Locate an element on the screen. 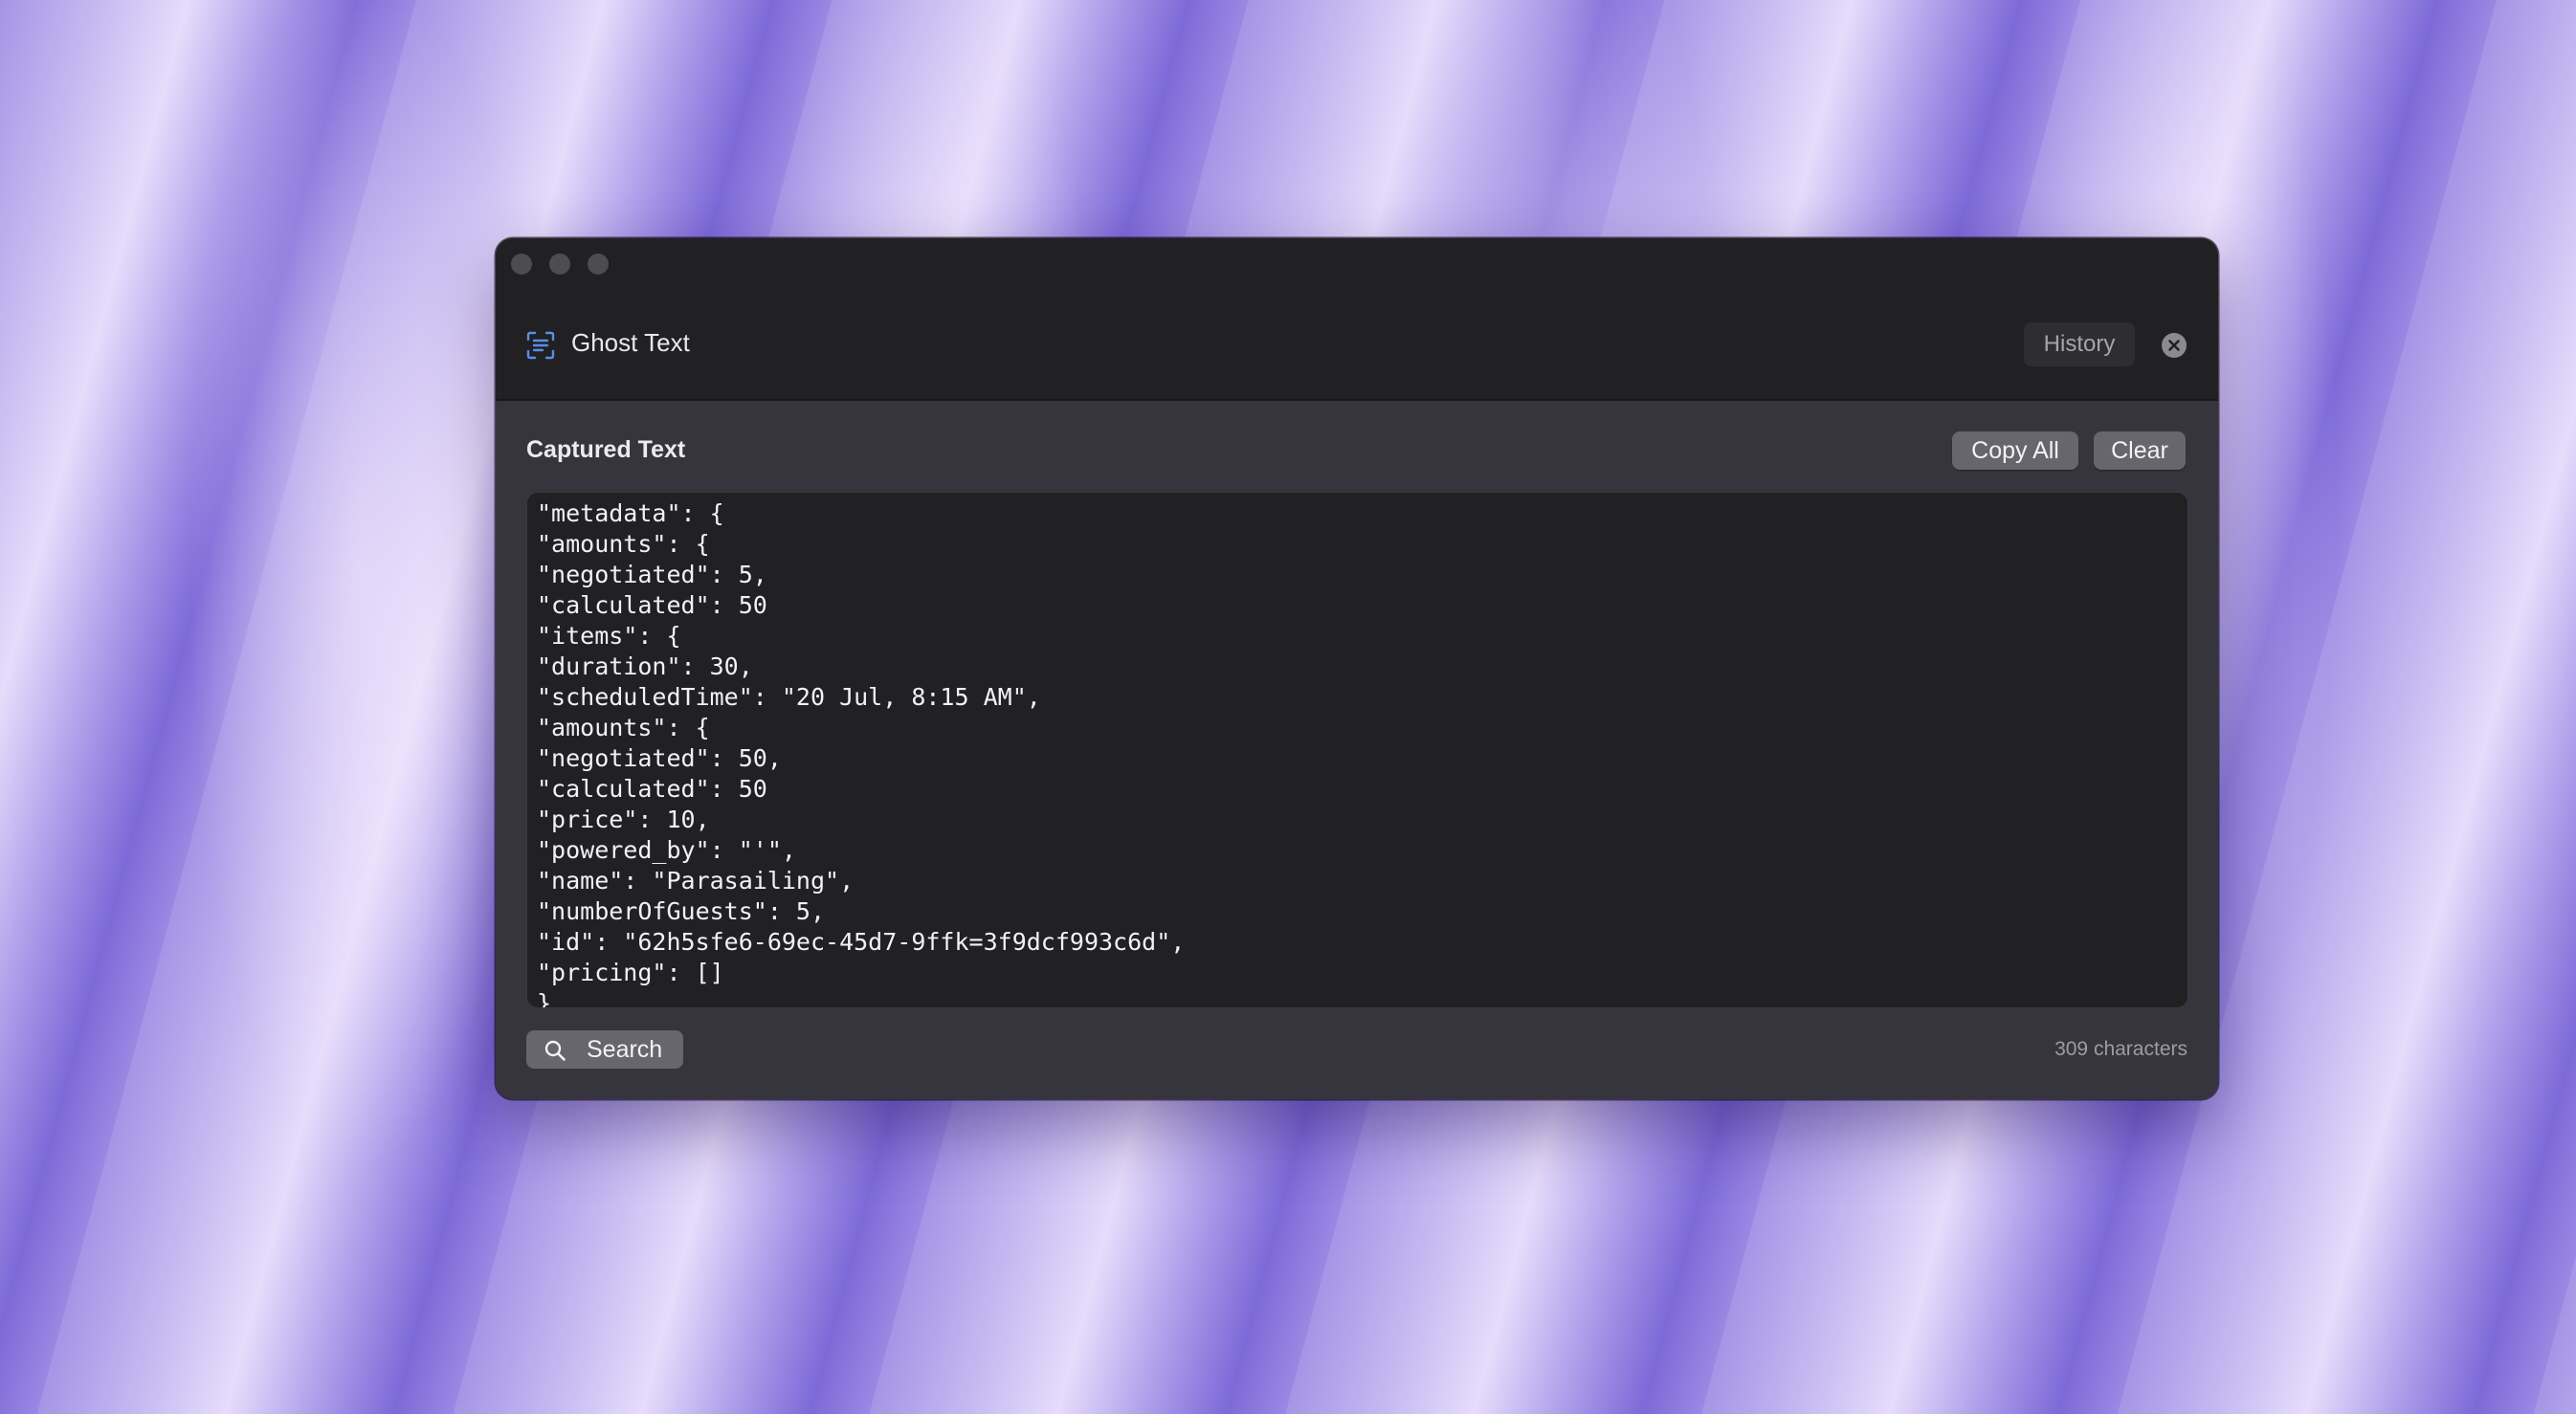 The image size is (2576, 1414). character-count: 309 characters is located at coordinates (2120, 1049).